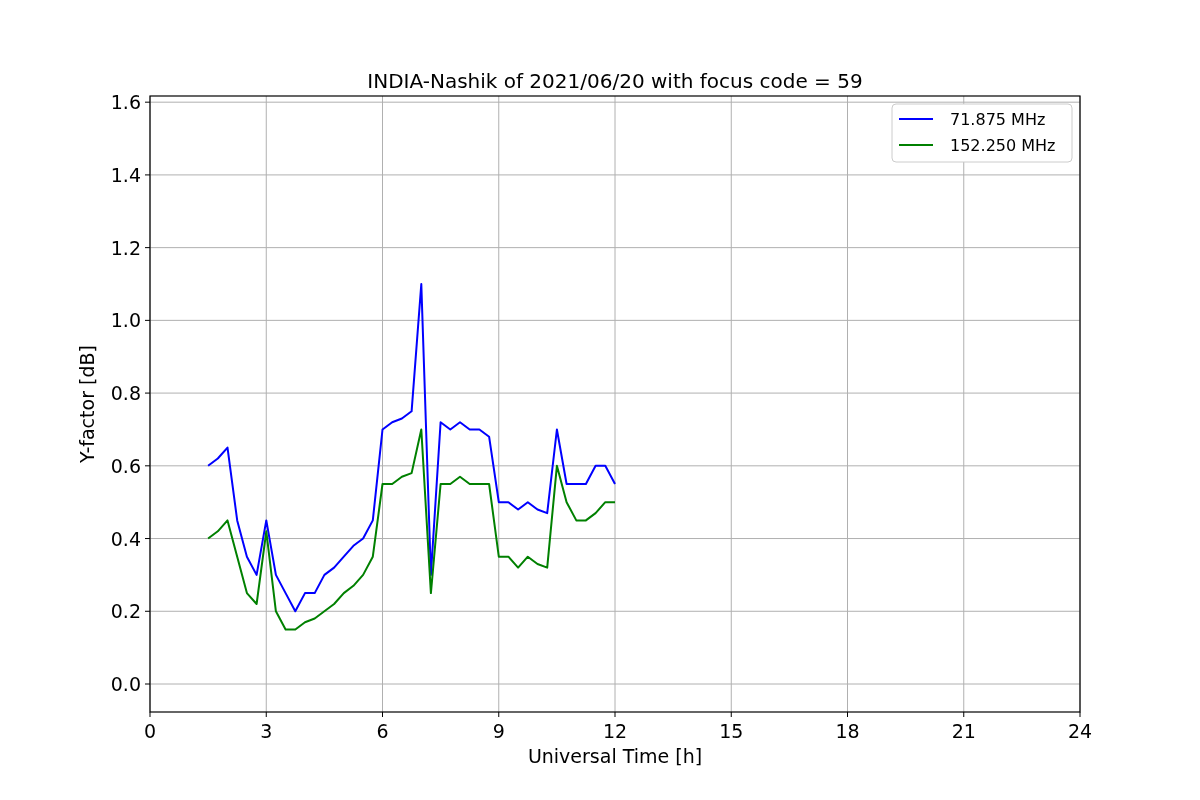  I want to click on x-tick-label: 3, so click(266, 731).